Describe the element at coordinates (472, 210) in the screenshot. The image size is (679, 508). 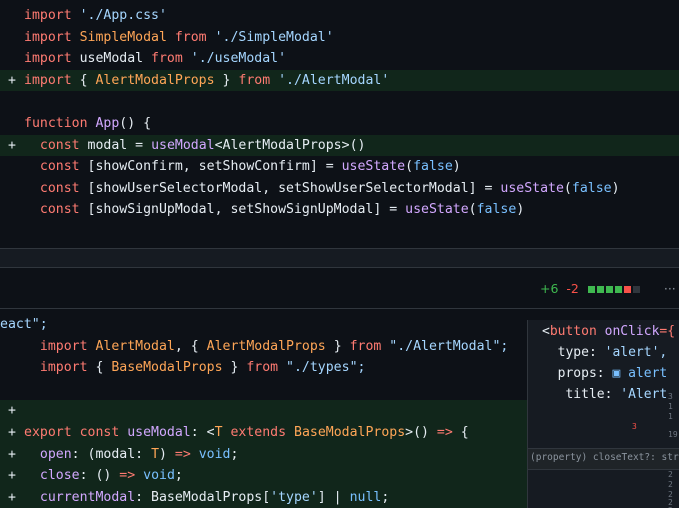
I see `code-token: (` at that location.